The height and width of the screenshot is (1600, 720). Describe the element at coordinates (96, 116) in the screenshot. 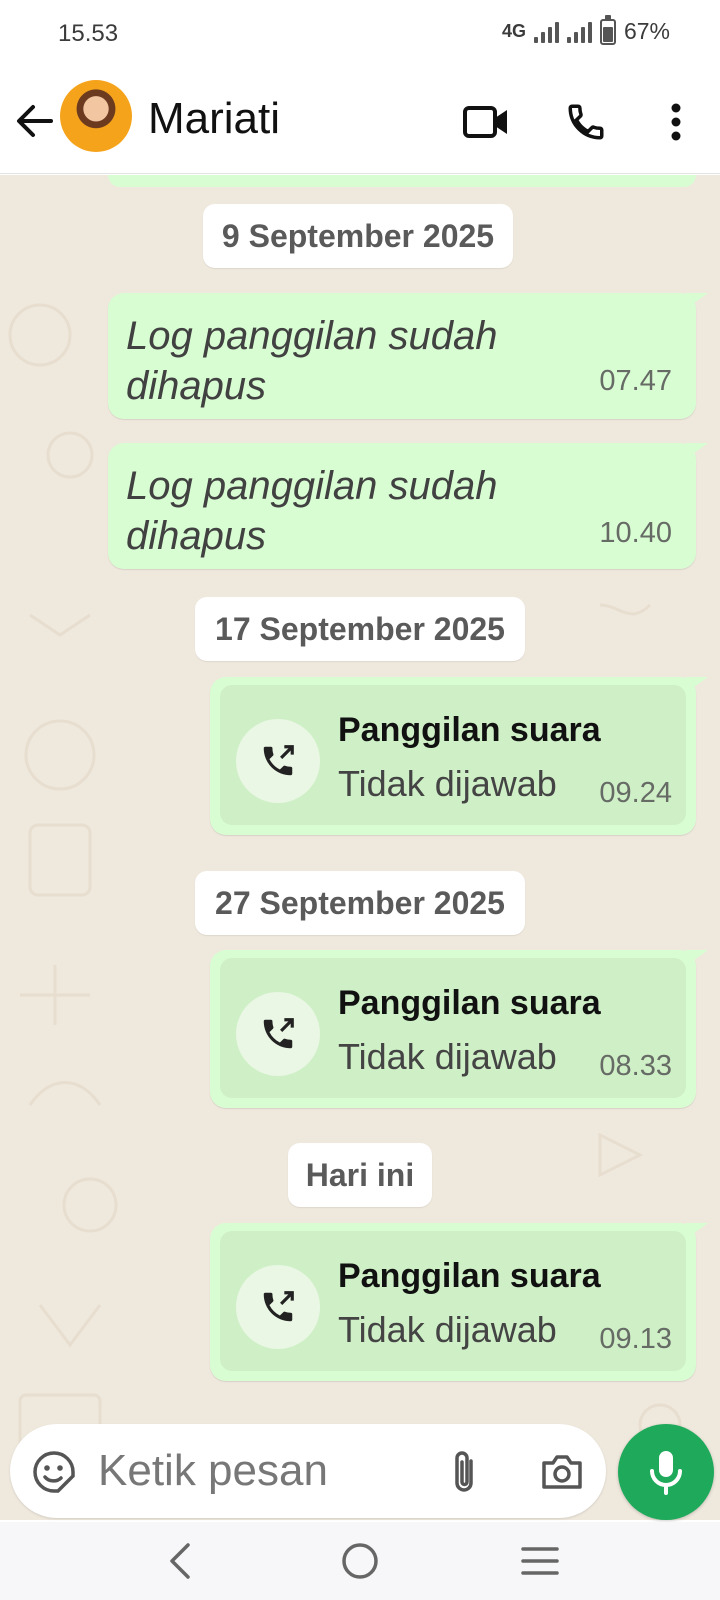

I see `avatar` at that location.